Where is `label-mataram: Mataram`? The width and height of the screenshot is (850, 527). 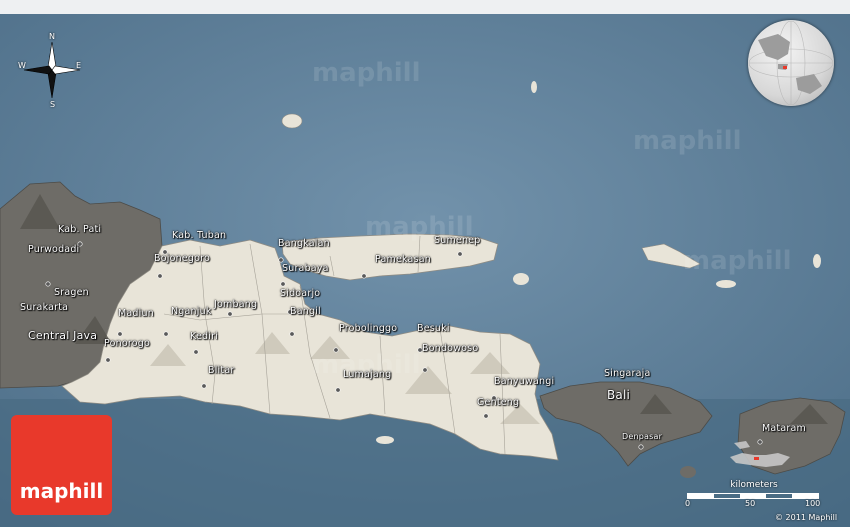 label-mataram: Mataram is located at coordinates (784, 428).